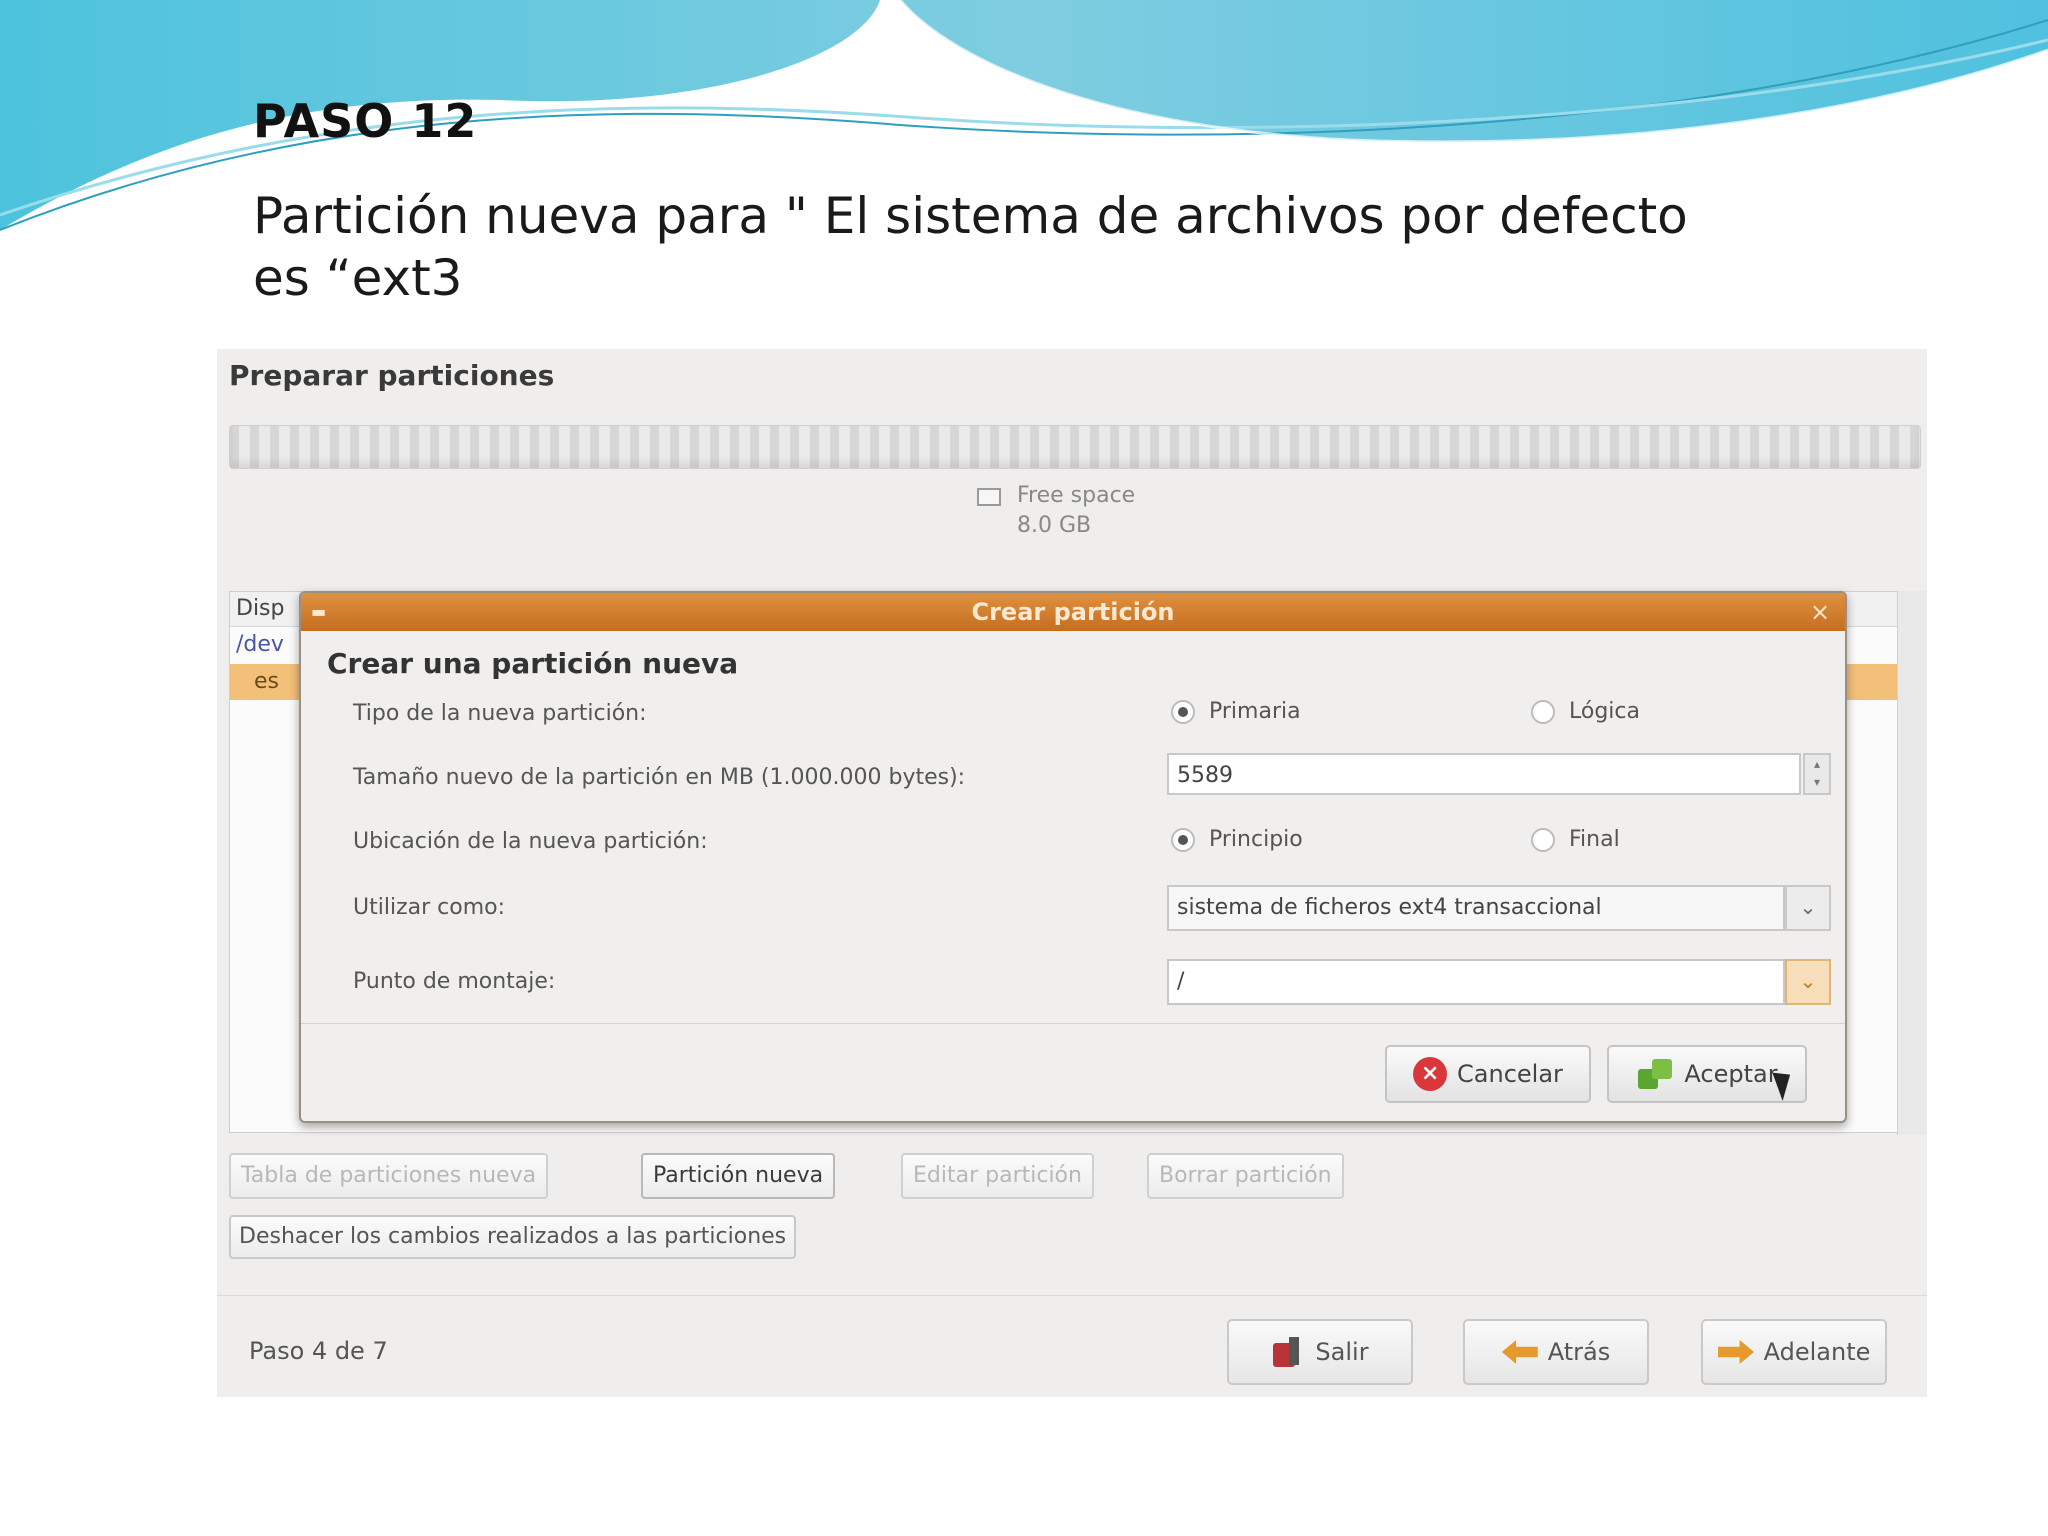 The height and width of the screenshot is (1536, 2048). What do you see at coordinates (500, 713) in the screenshot?
I see `type-label: Tipo de la nueva partición:` at bounding box center [500, 713].